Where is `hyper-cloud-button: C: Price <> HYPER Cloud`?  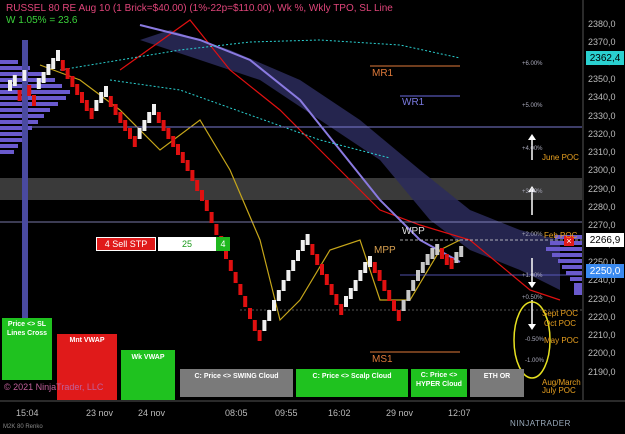 hyper-cloud-button: C: Price <> HYPER Cloud is located at coordinates (439, 383).